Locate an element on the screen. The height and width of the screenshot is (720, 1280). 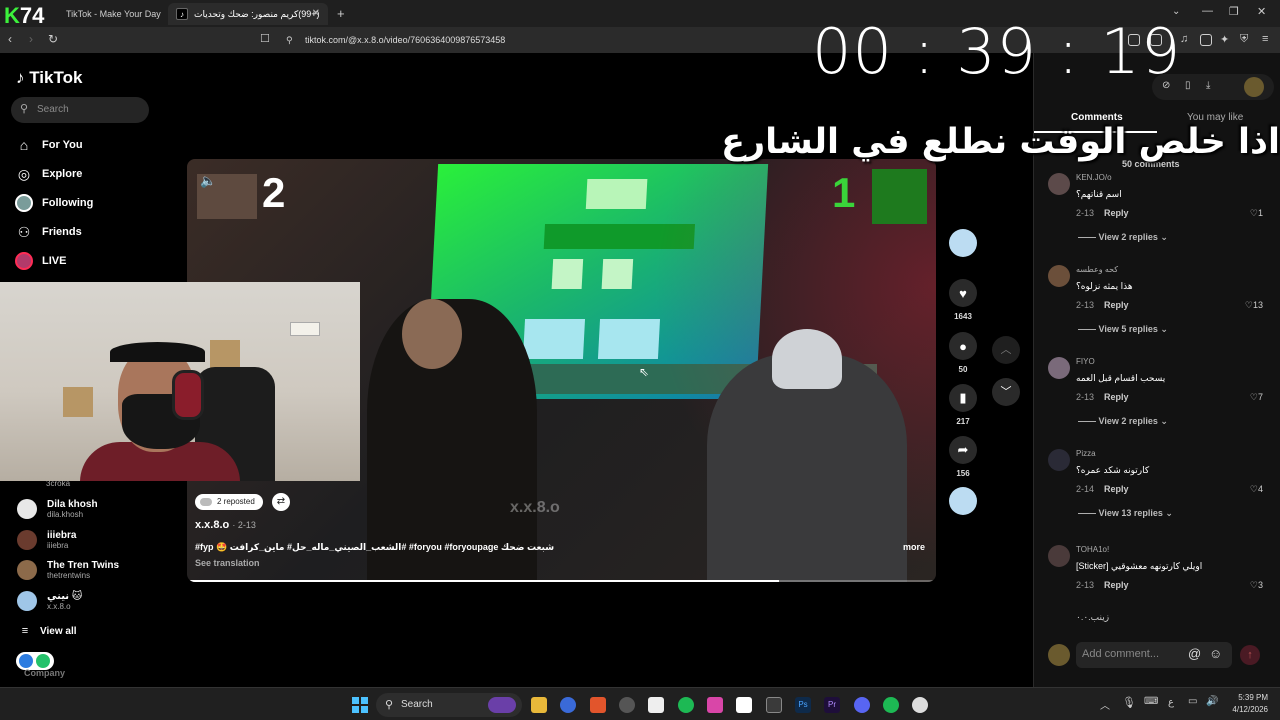
comment-user: TOHA1o! is located at coordinates (1092, 549).